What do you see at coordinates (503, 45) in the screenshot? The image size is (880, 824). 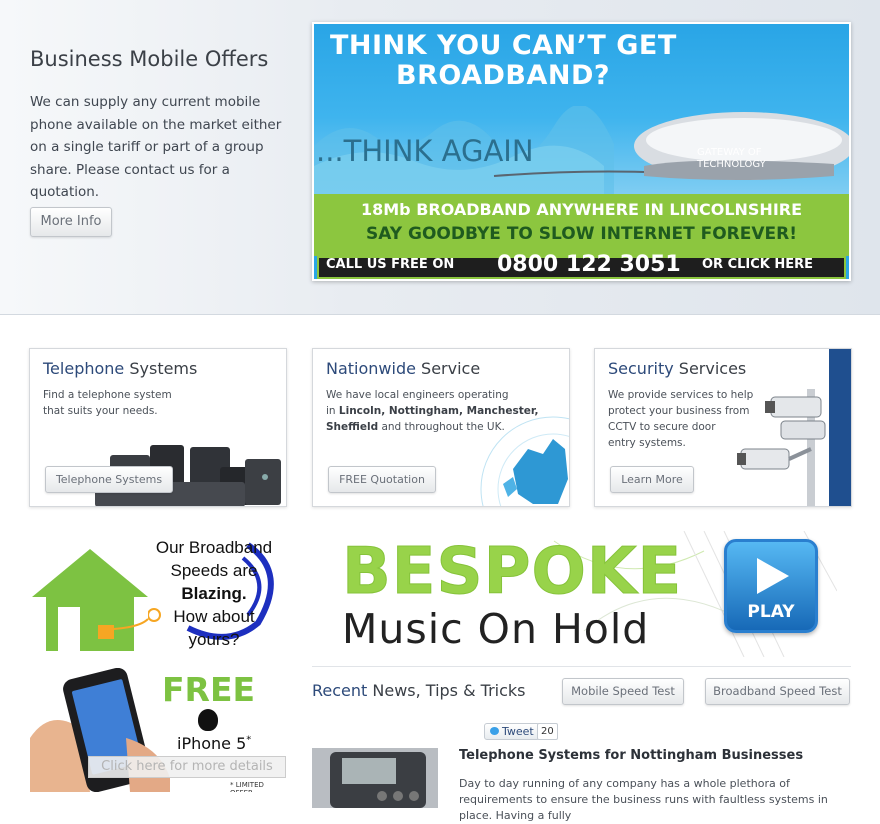 I see `banner-headline-1: THINK YOU CAN’T GET` at bounding box center [503, 45].